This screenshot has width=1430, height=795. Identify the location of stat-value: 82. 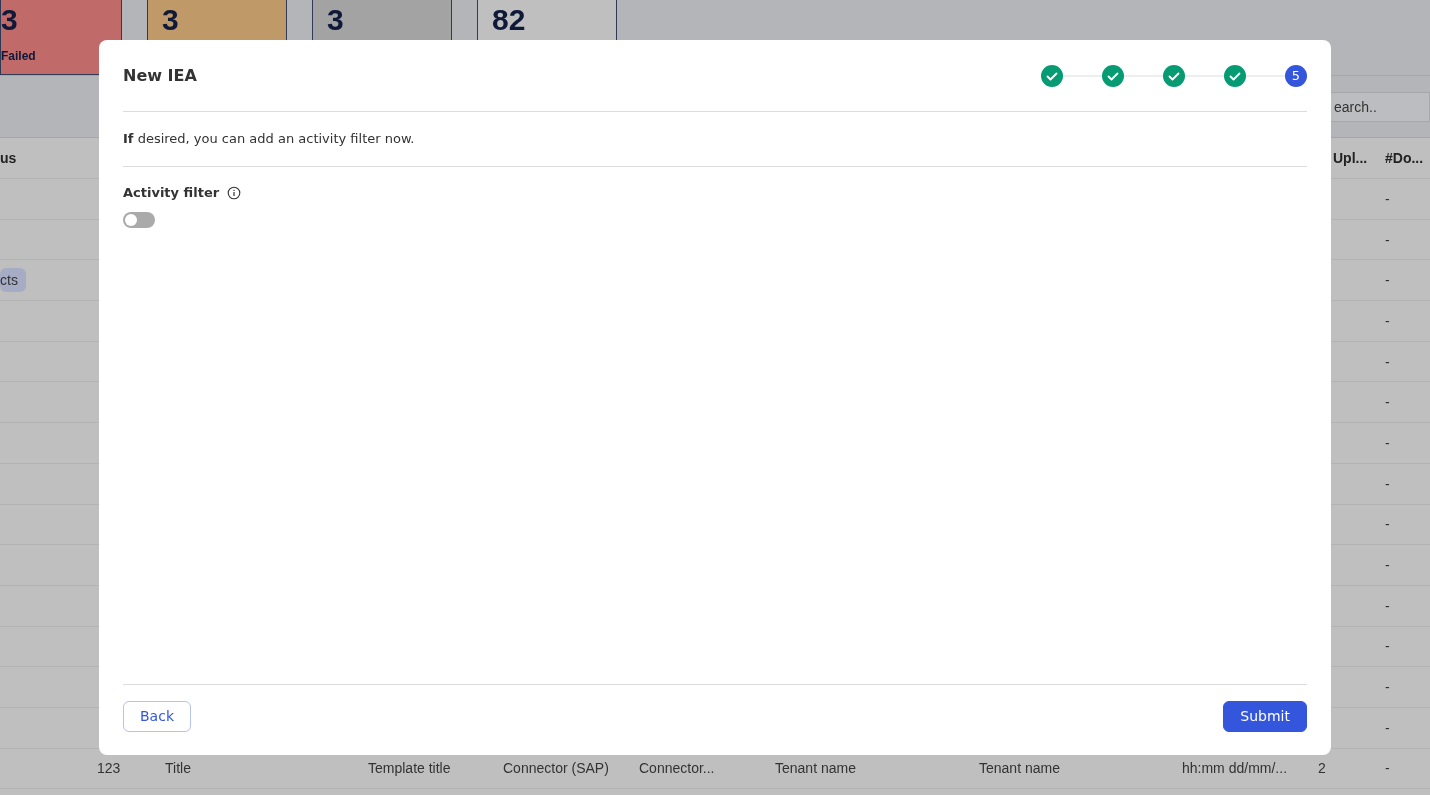
(509, 20).